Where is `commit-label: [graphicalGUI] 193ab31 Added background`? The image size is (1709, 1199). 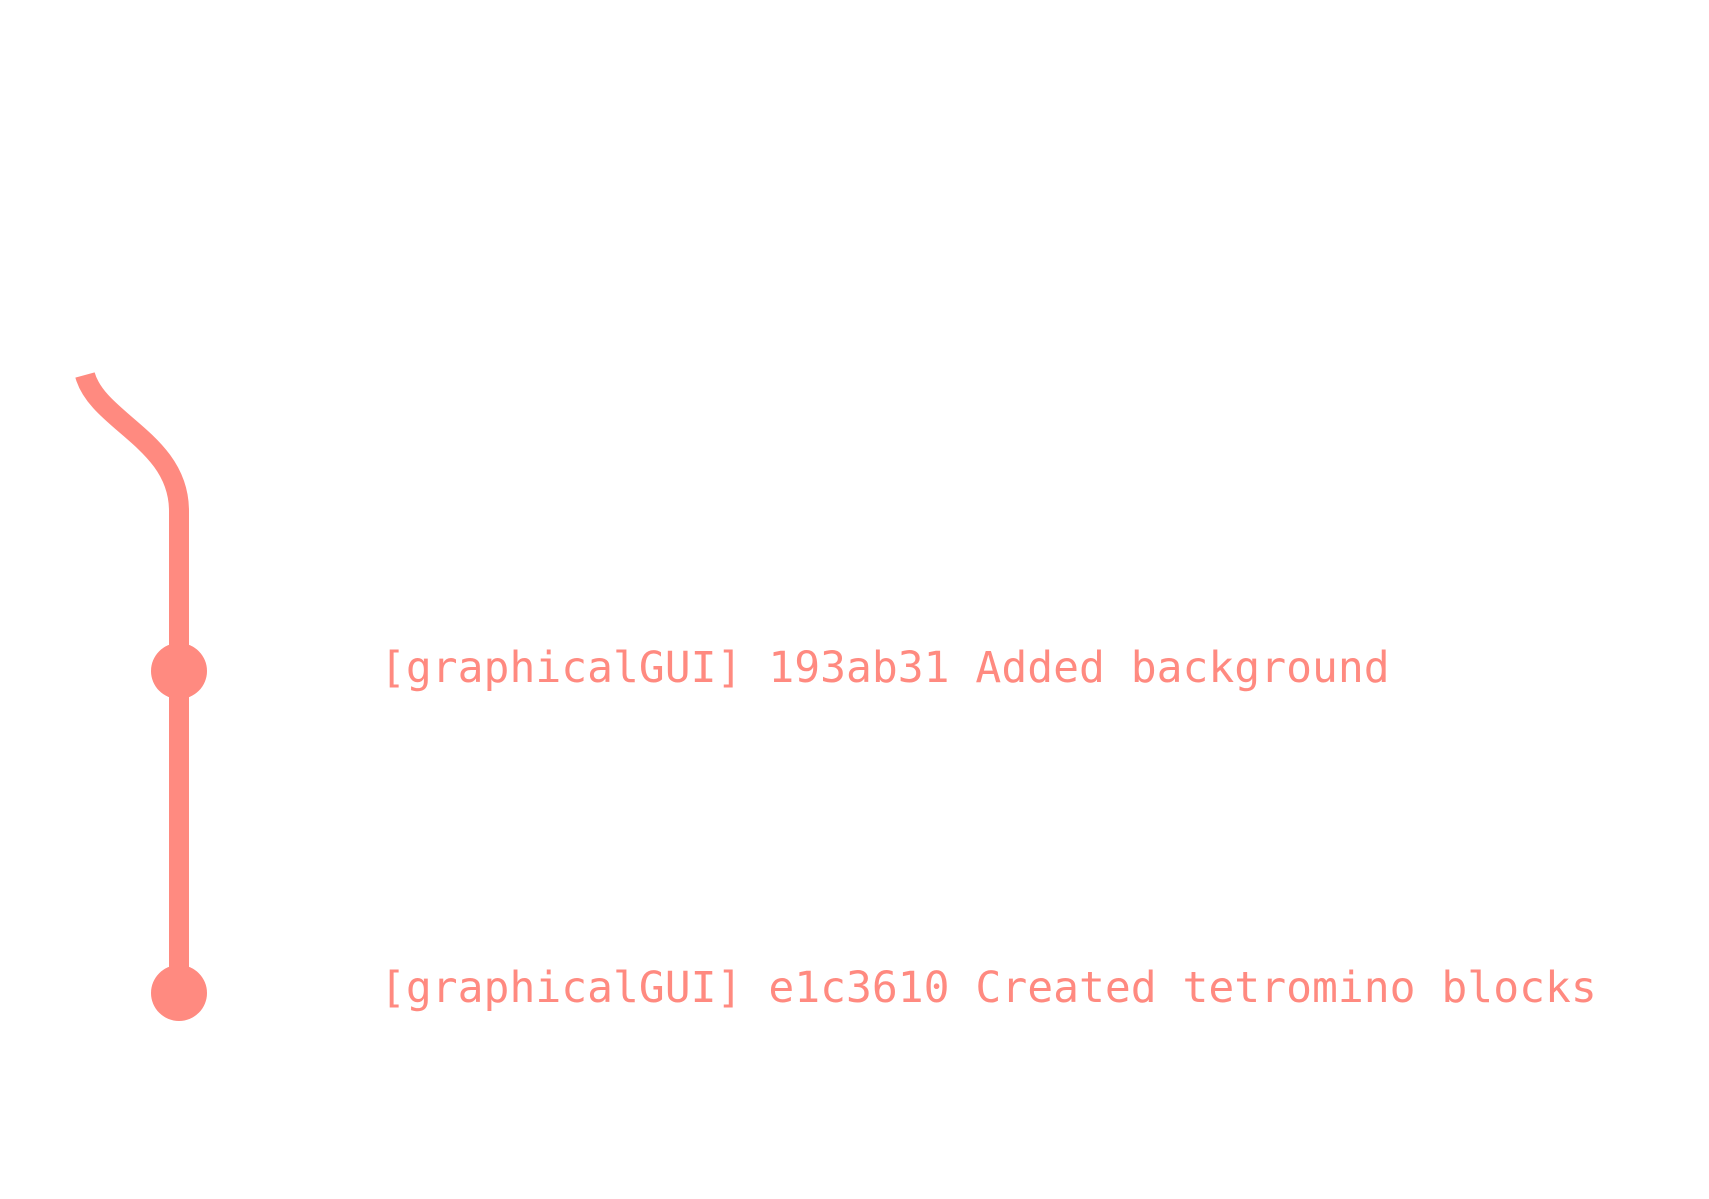 commit-label: [graphicalGUI] 193ab31 Added background is located at coordinates (885, 668).